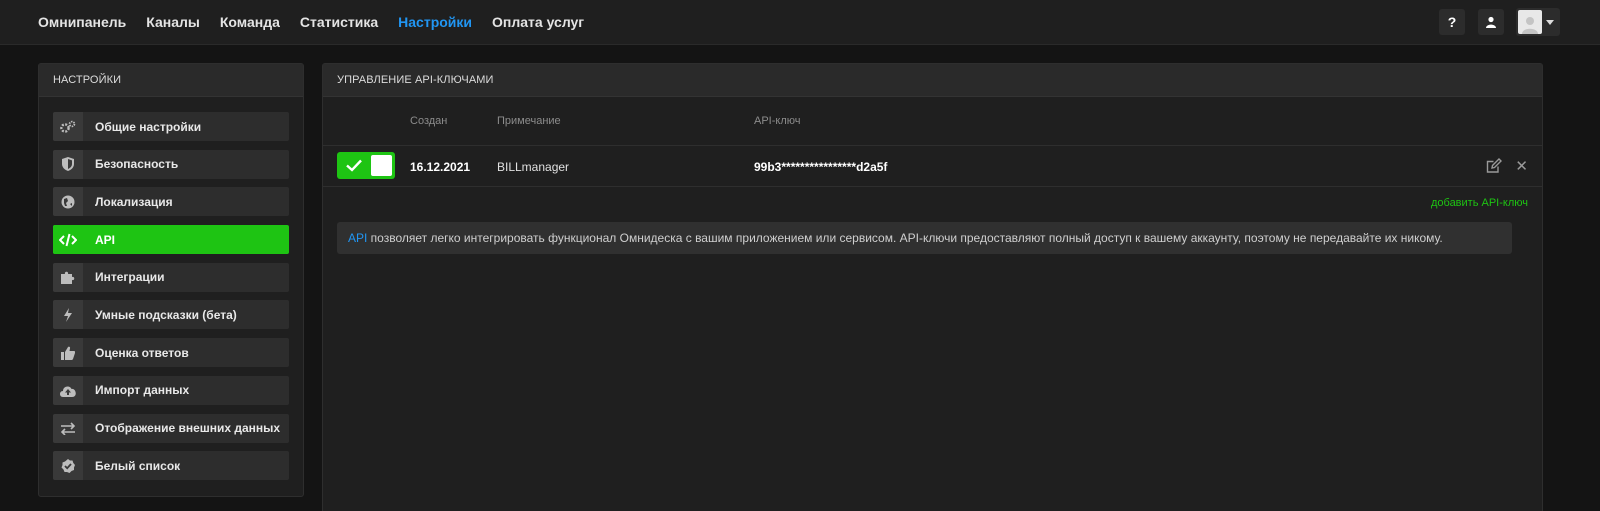 The width and height of the screenshot is (1600, 511). I want to click on sidebar-item-label: Локализация, so click(134, 201).